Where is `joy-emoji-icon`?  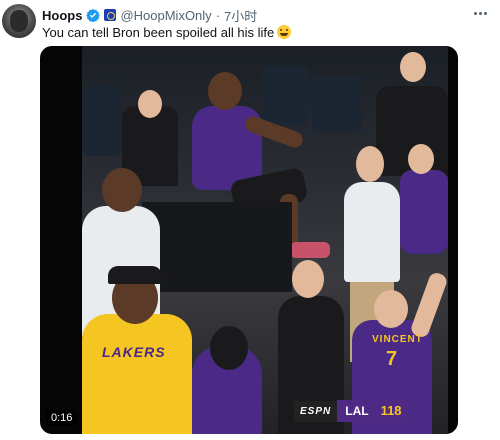 joy-emoji-icon is located at coordinates (284, 32).